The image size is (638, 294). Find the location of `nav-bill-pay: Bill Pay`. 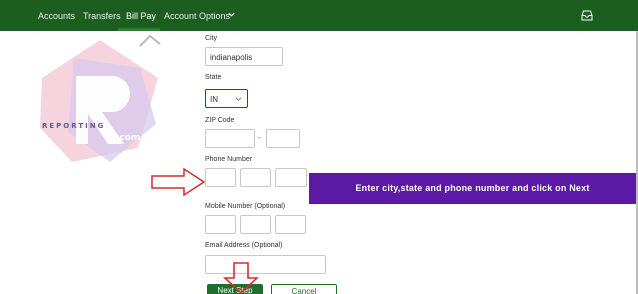

nav-bill-pay: Bill Pay is located at coordinates (141, 16).